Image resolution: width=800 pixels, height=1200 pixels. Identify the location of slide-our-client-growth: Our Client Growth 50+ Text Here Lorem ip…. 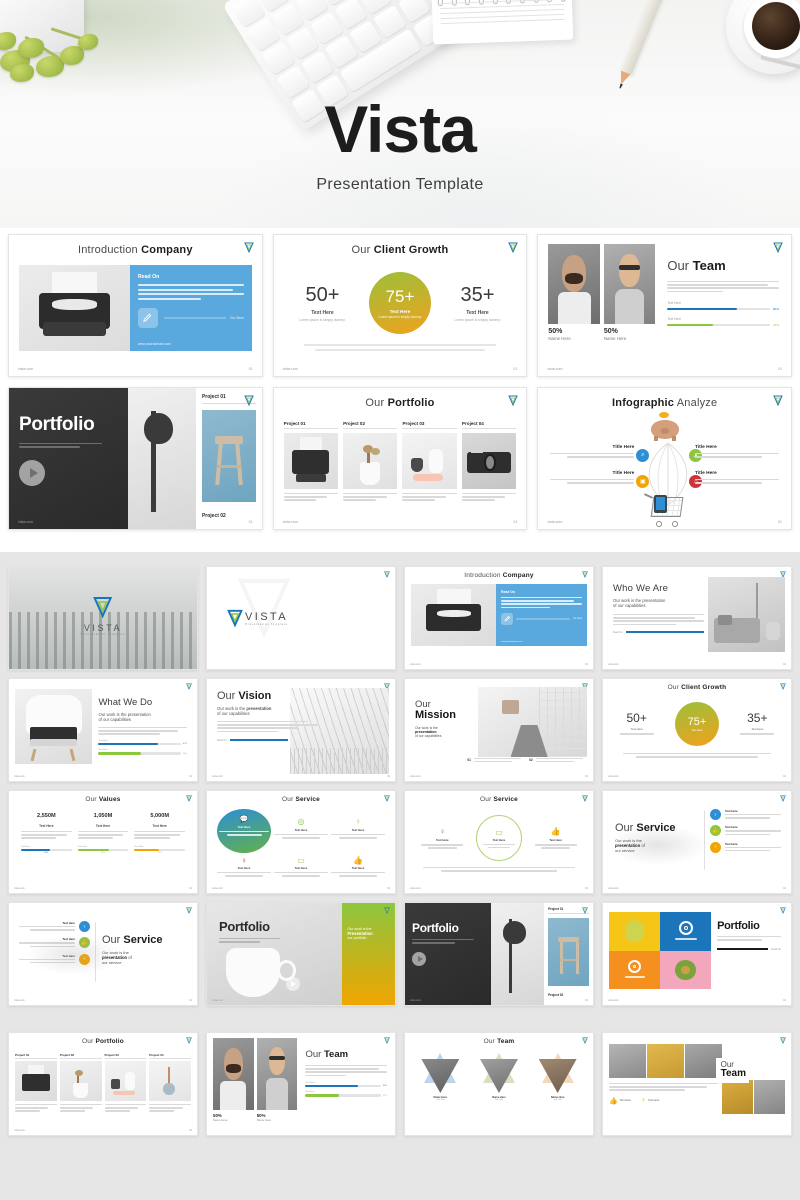
(400, 305).